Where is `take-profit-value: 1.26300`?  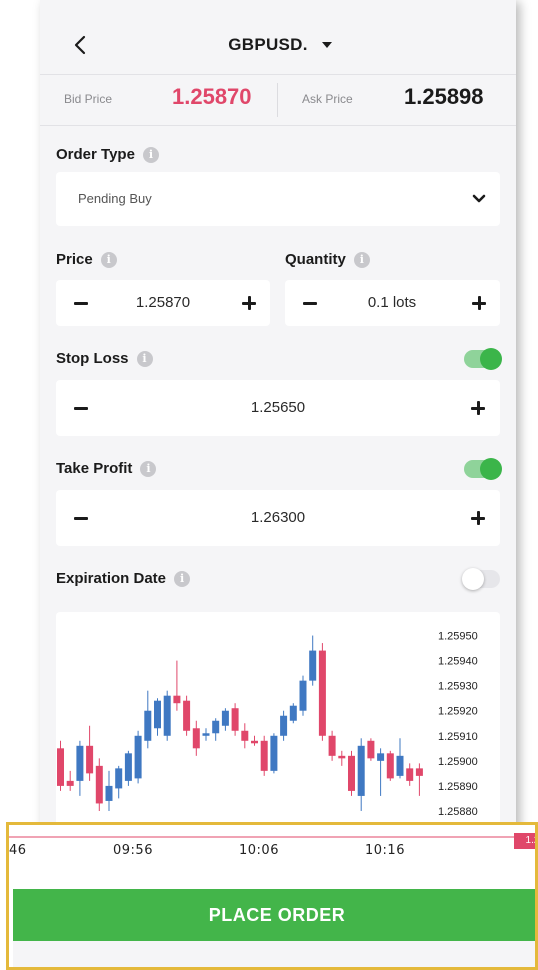
take-profit-value: 1.26300 is located at coordinates (278, 517).